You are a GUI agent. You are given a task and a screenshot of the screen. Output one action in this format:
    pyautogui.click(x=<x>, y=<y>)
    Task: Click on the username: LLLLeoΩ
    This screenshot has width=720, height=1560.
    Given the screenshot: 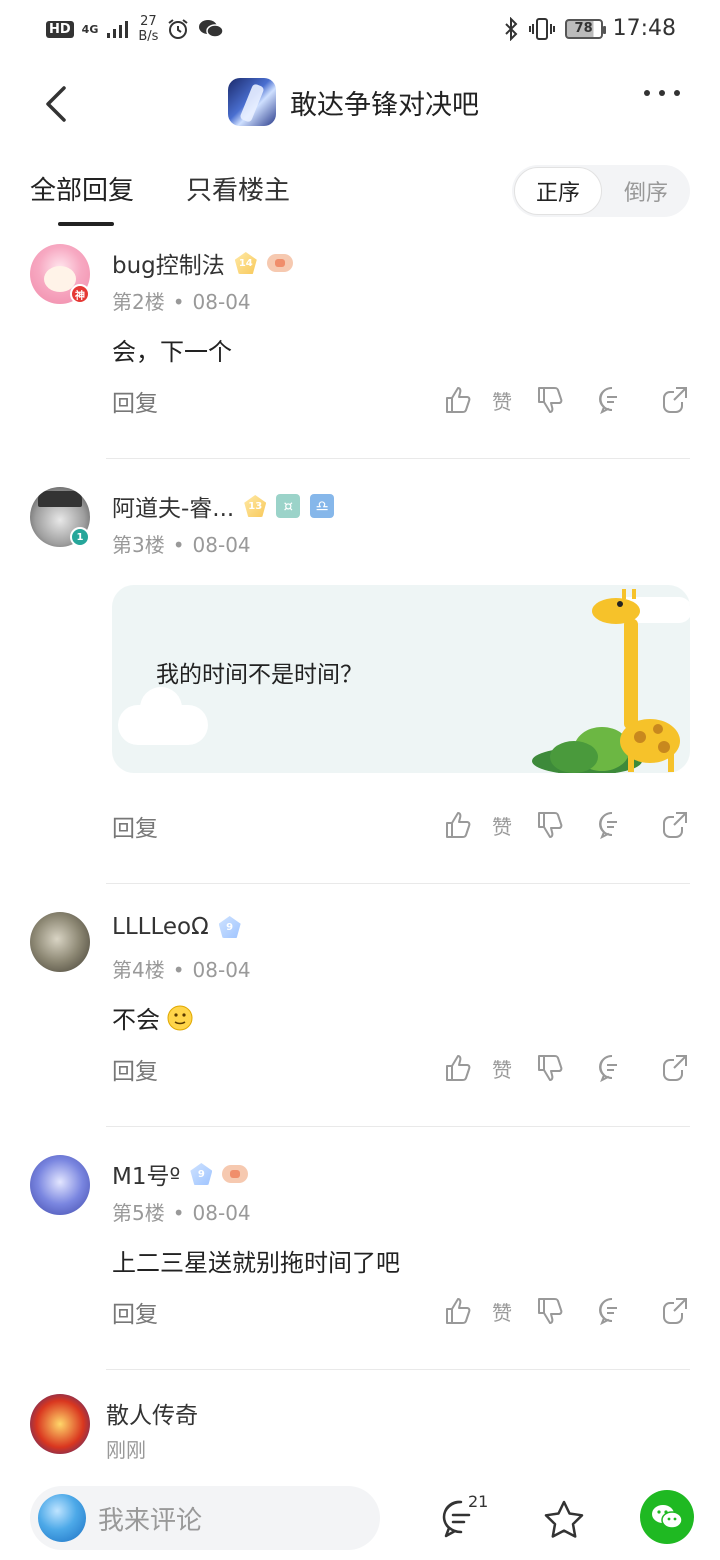 What is the action you would take?
    pyautogui.click(x=160, y=927)
    